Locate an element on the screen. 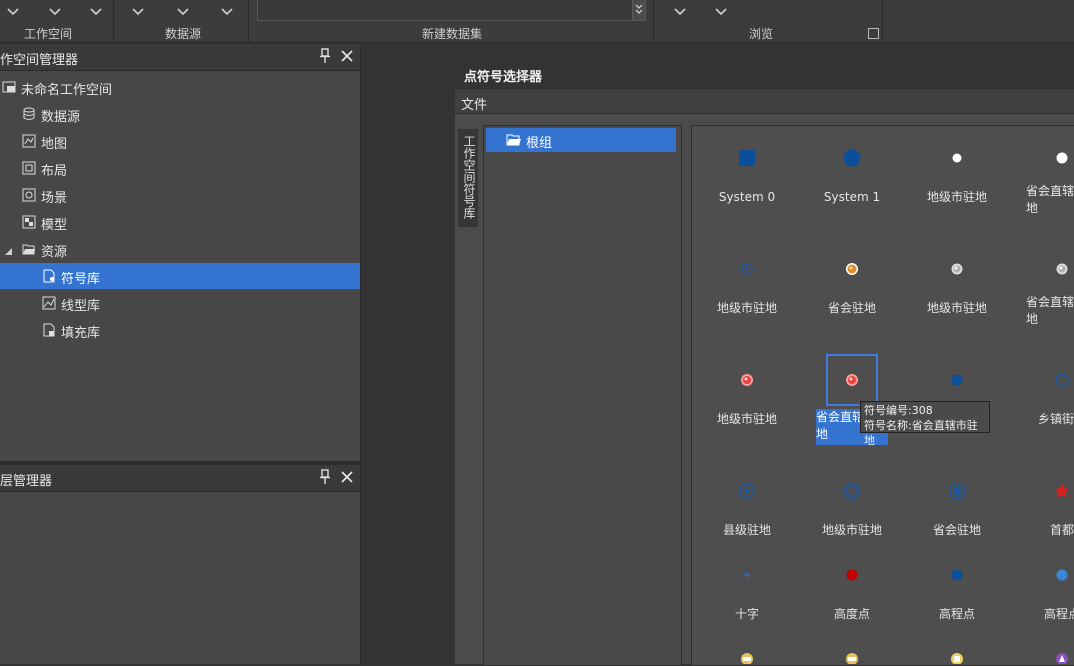  tree-item-layout: 布局 is located at coordinates (180, 168).